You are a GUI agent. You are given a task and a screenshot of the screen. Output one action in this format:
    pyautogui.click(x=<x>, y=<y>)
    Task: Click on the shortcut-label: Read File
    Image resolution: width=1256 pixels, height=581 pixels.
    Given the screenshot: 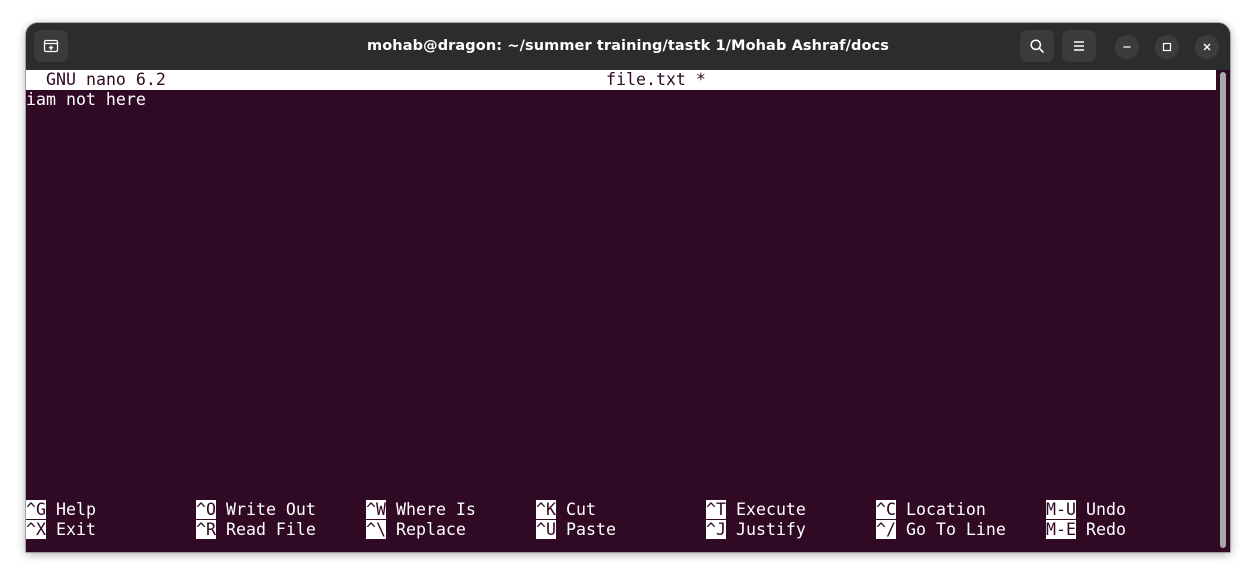 What is the action you would take?
    pyautogui.click(x=270, y=529)
    